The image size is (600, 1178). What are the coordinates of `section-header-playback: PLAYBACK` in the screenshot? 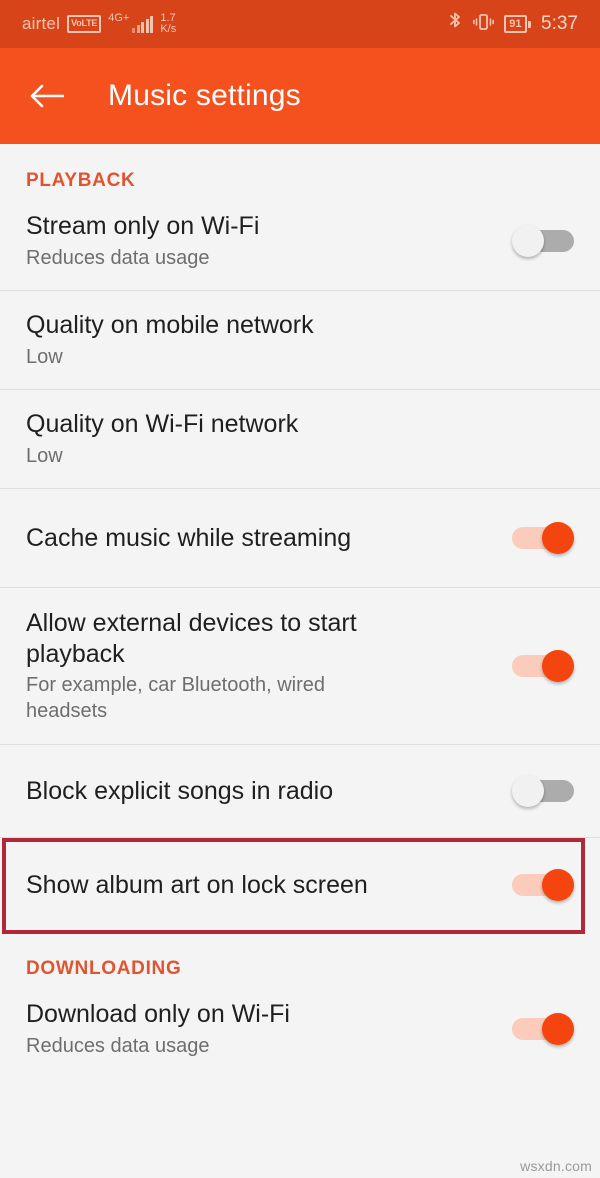 It's located at (81, 180).